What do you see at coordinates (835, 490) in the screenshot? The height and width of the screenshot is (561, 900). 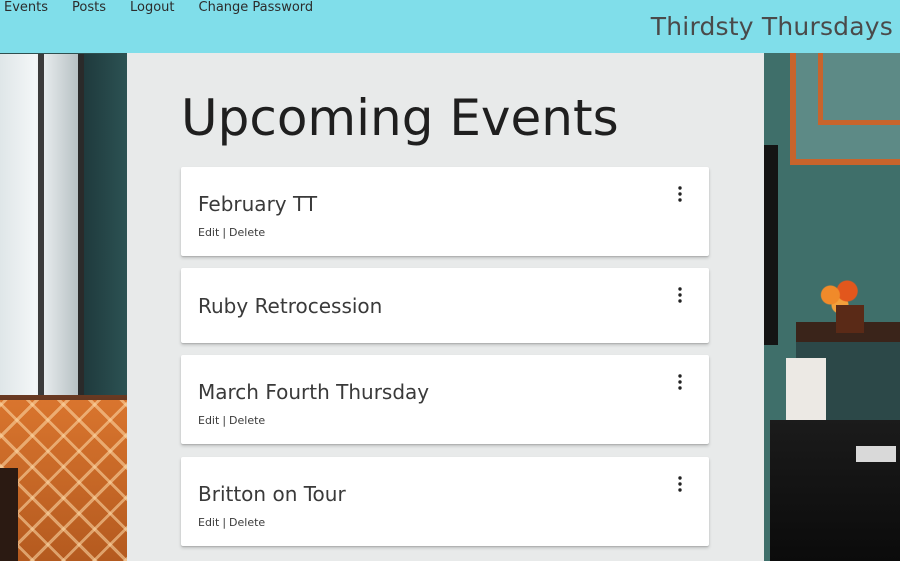 I see `background-stool` at bounding box center [835, 490].